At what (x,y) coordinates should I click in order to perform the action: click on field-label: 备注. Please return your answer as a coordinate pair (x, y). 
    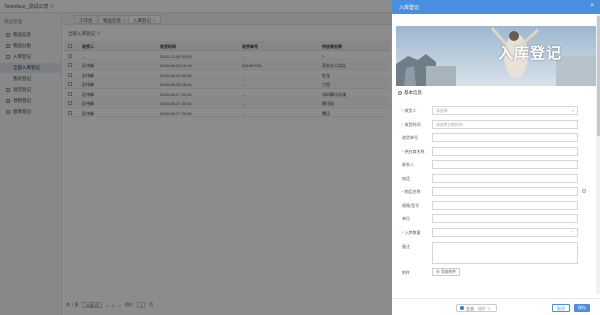
    Looking at the image, I should click on (406, 246).